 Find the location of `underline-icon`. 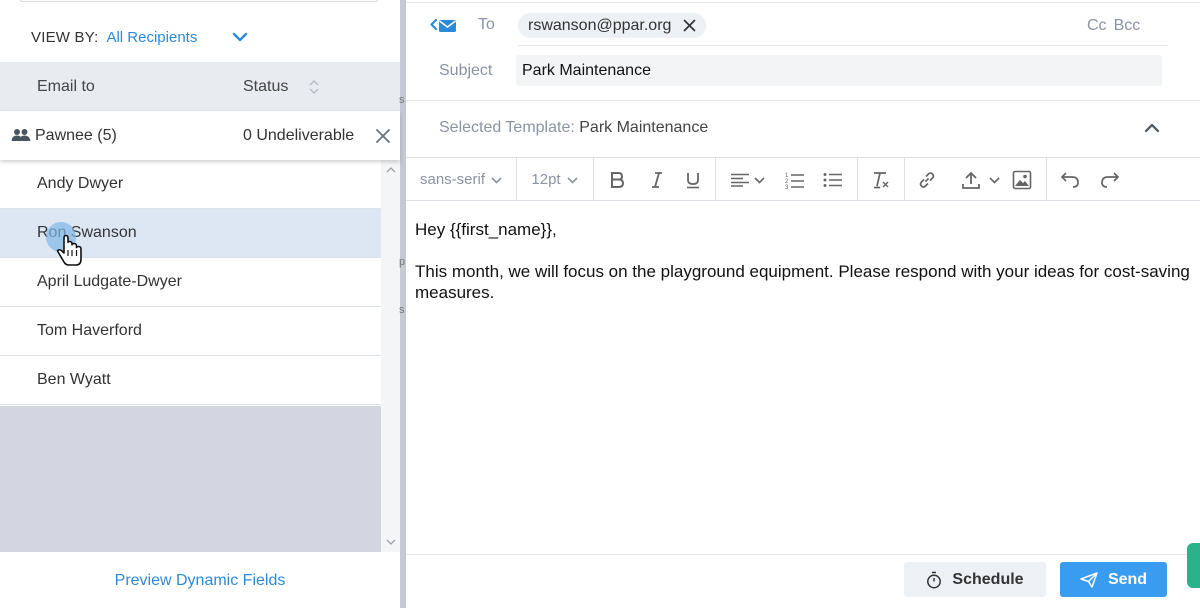

underline-icon is located at coordinates (693, 179).